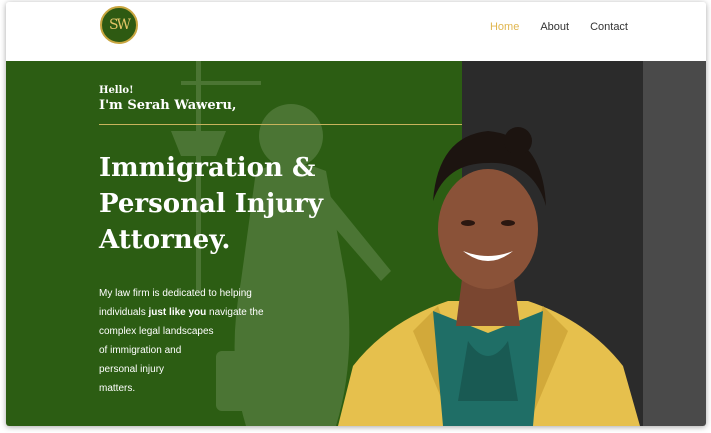  Describe the element at coordinates (211, 204) in the screenshot. I see `hero-title-line-2: Personal Injury` at that location.